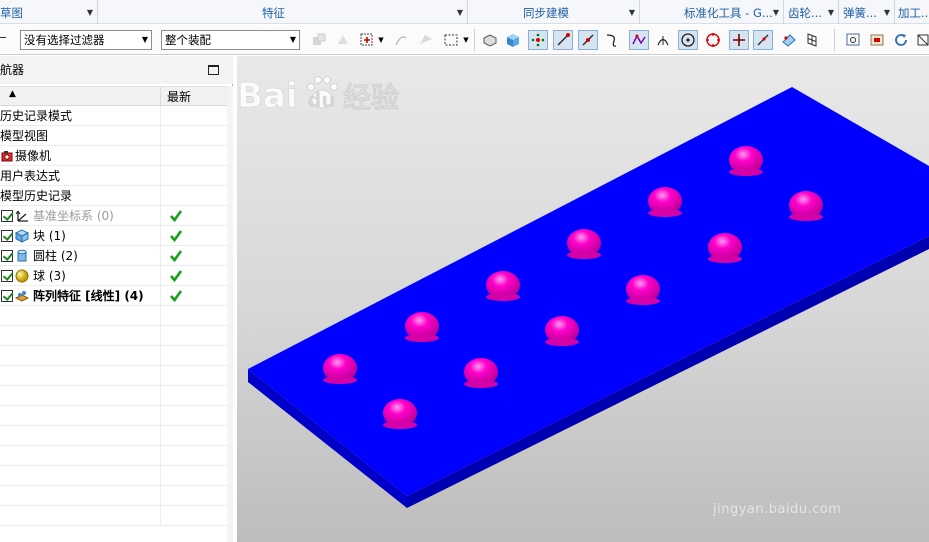 Image resolution: width=929 pixels, height=542 pixels. What do you see at coordinates (86, 40) in the screenshot?
I see `type-filter-select: 没有选择过滤器 ▼` at bounding box center [86, 40].